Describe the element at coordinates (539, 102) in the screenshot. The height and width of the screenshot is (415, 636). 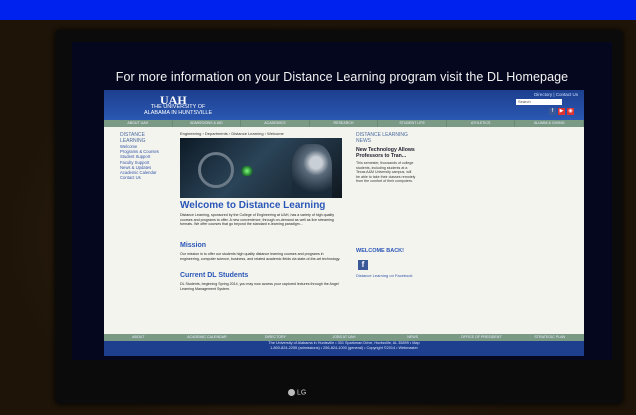
I see `search-input: Search` at that location.